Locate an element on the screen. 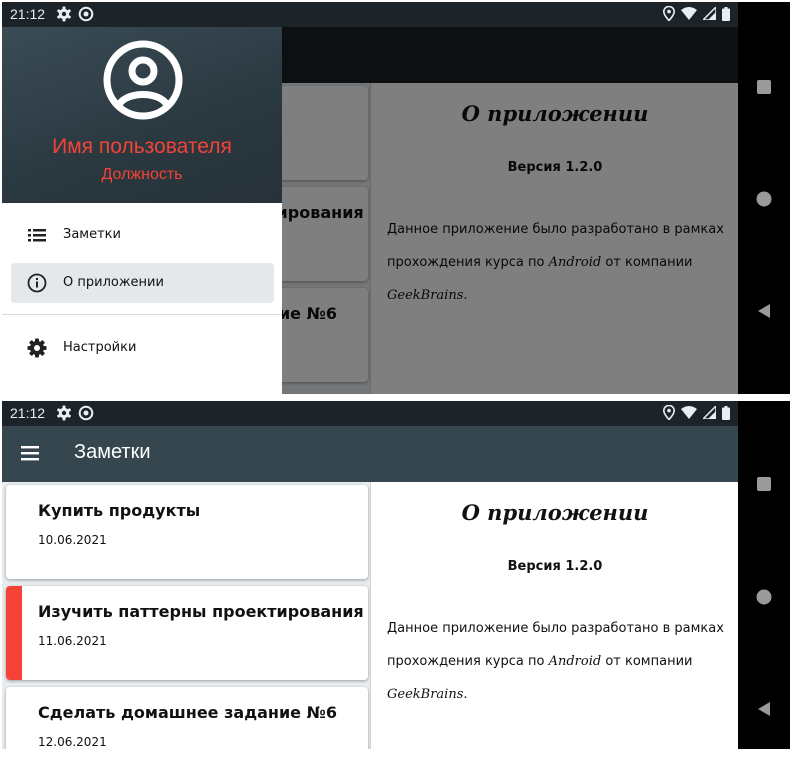  app-bar: Заметки is located at coordinates (370, 454).